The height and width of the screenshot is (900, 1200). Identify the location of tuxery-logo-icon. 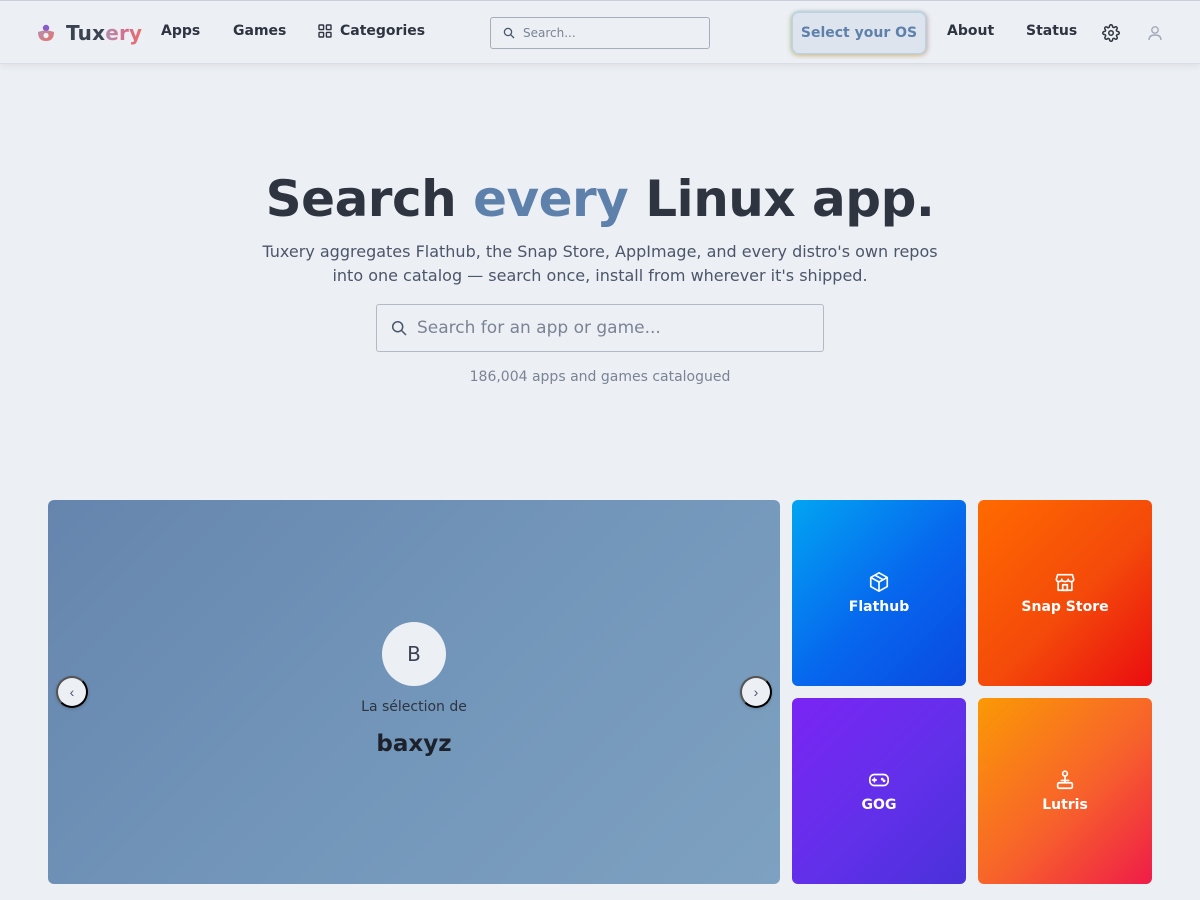
(46, 32).